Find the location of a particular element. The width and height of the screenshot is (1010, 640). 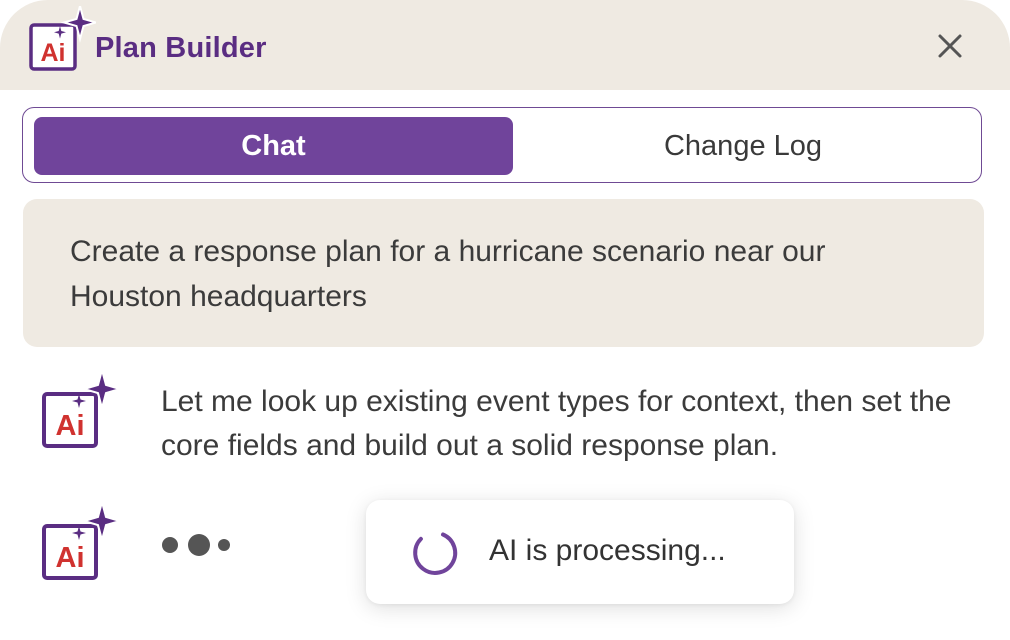

close-icon is located at coordinates (950, 46).